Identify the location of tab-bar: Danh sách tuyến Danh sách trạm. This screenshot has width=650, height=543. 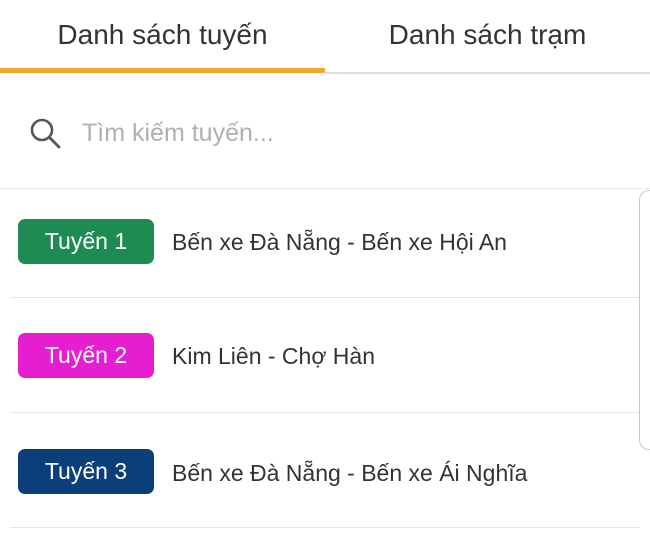
(325, 37).